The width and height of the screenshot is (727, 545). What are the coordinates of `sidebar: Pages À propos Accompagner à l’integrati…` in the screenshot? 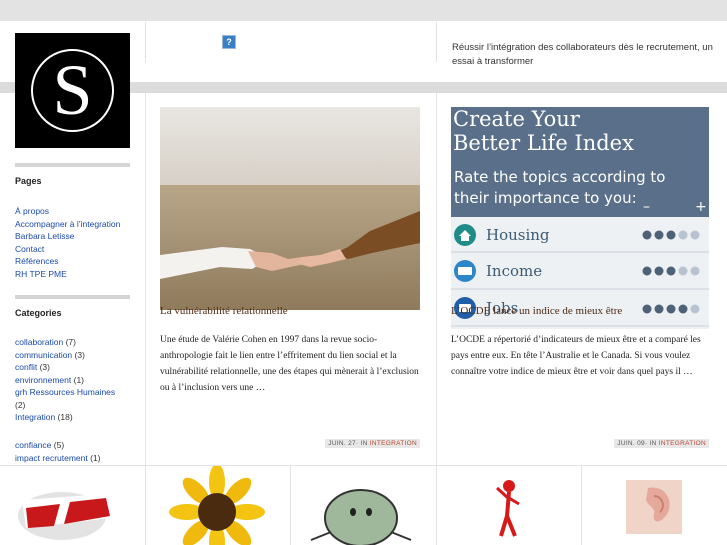 It's located at (72, 279).